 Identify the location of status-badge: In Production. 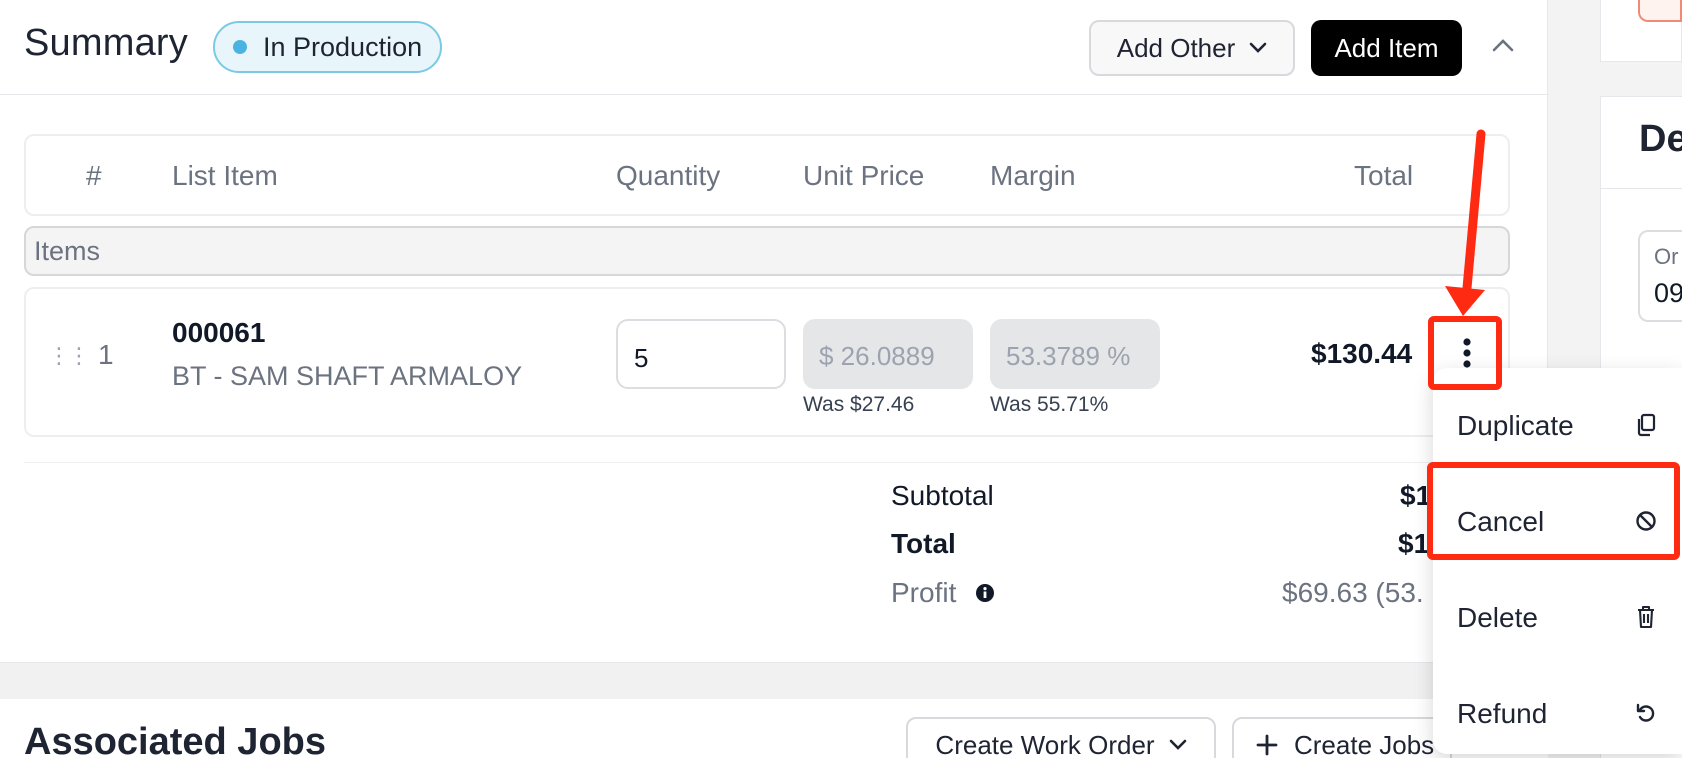
(328, 47).